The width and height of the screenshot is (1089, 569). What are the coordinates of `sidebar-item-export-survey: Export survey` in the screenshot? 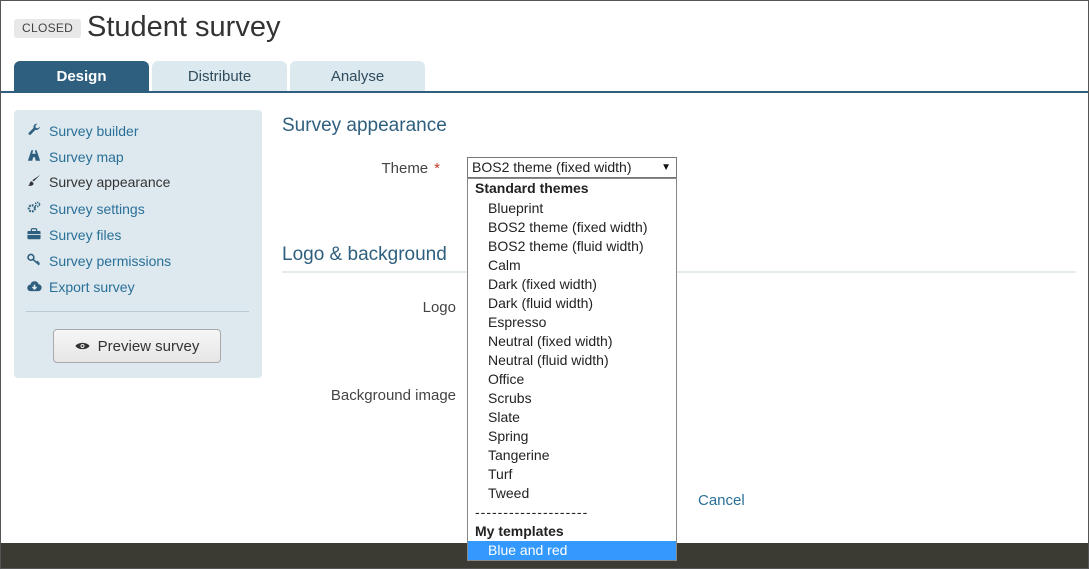 It's located at (80, 287).